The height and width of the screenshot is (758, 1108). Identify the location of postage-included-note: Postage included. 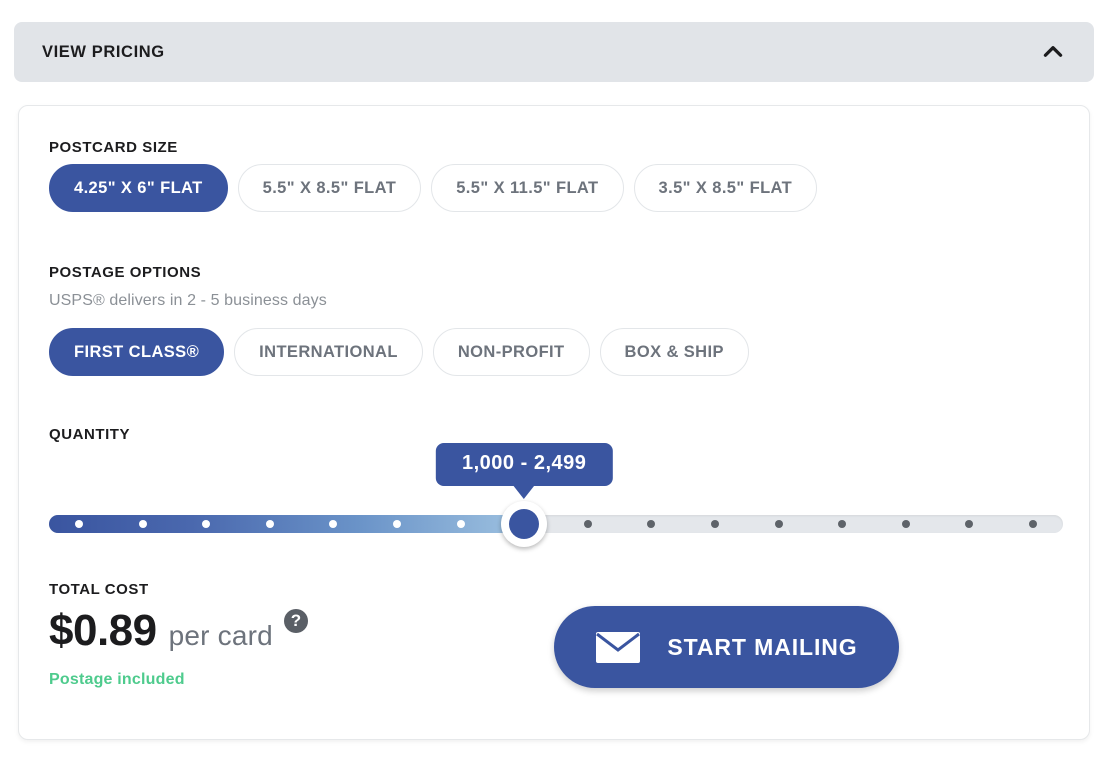
(117, 679).